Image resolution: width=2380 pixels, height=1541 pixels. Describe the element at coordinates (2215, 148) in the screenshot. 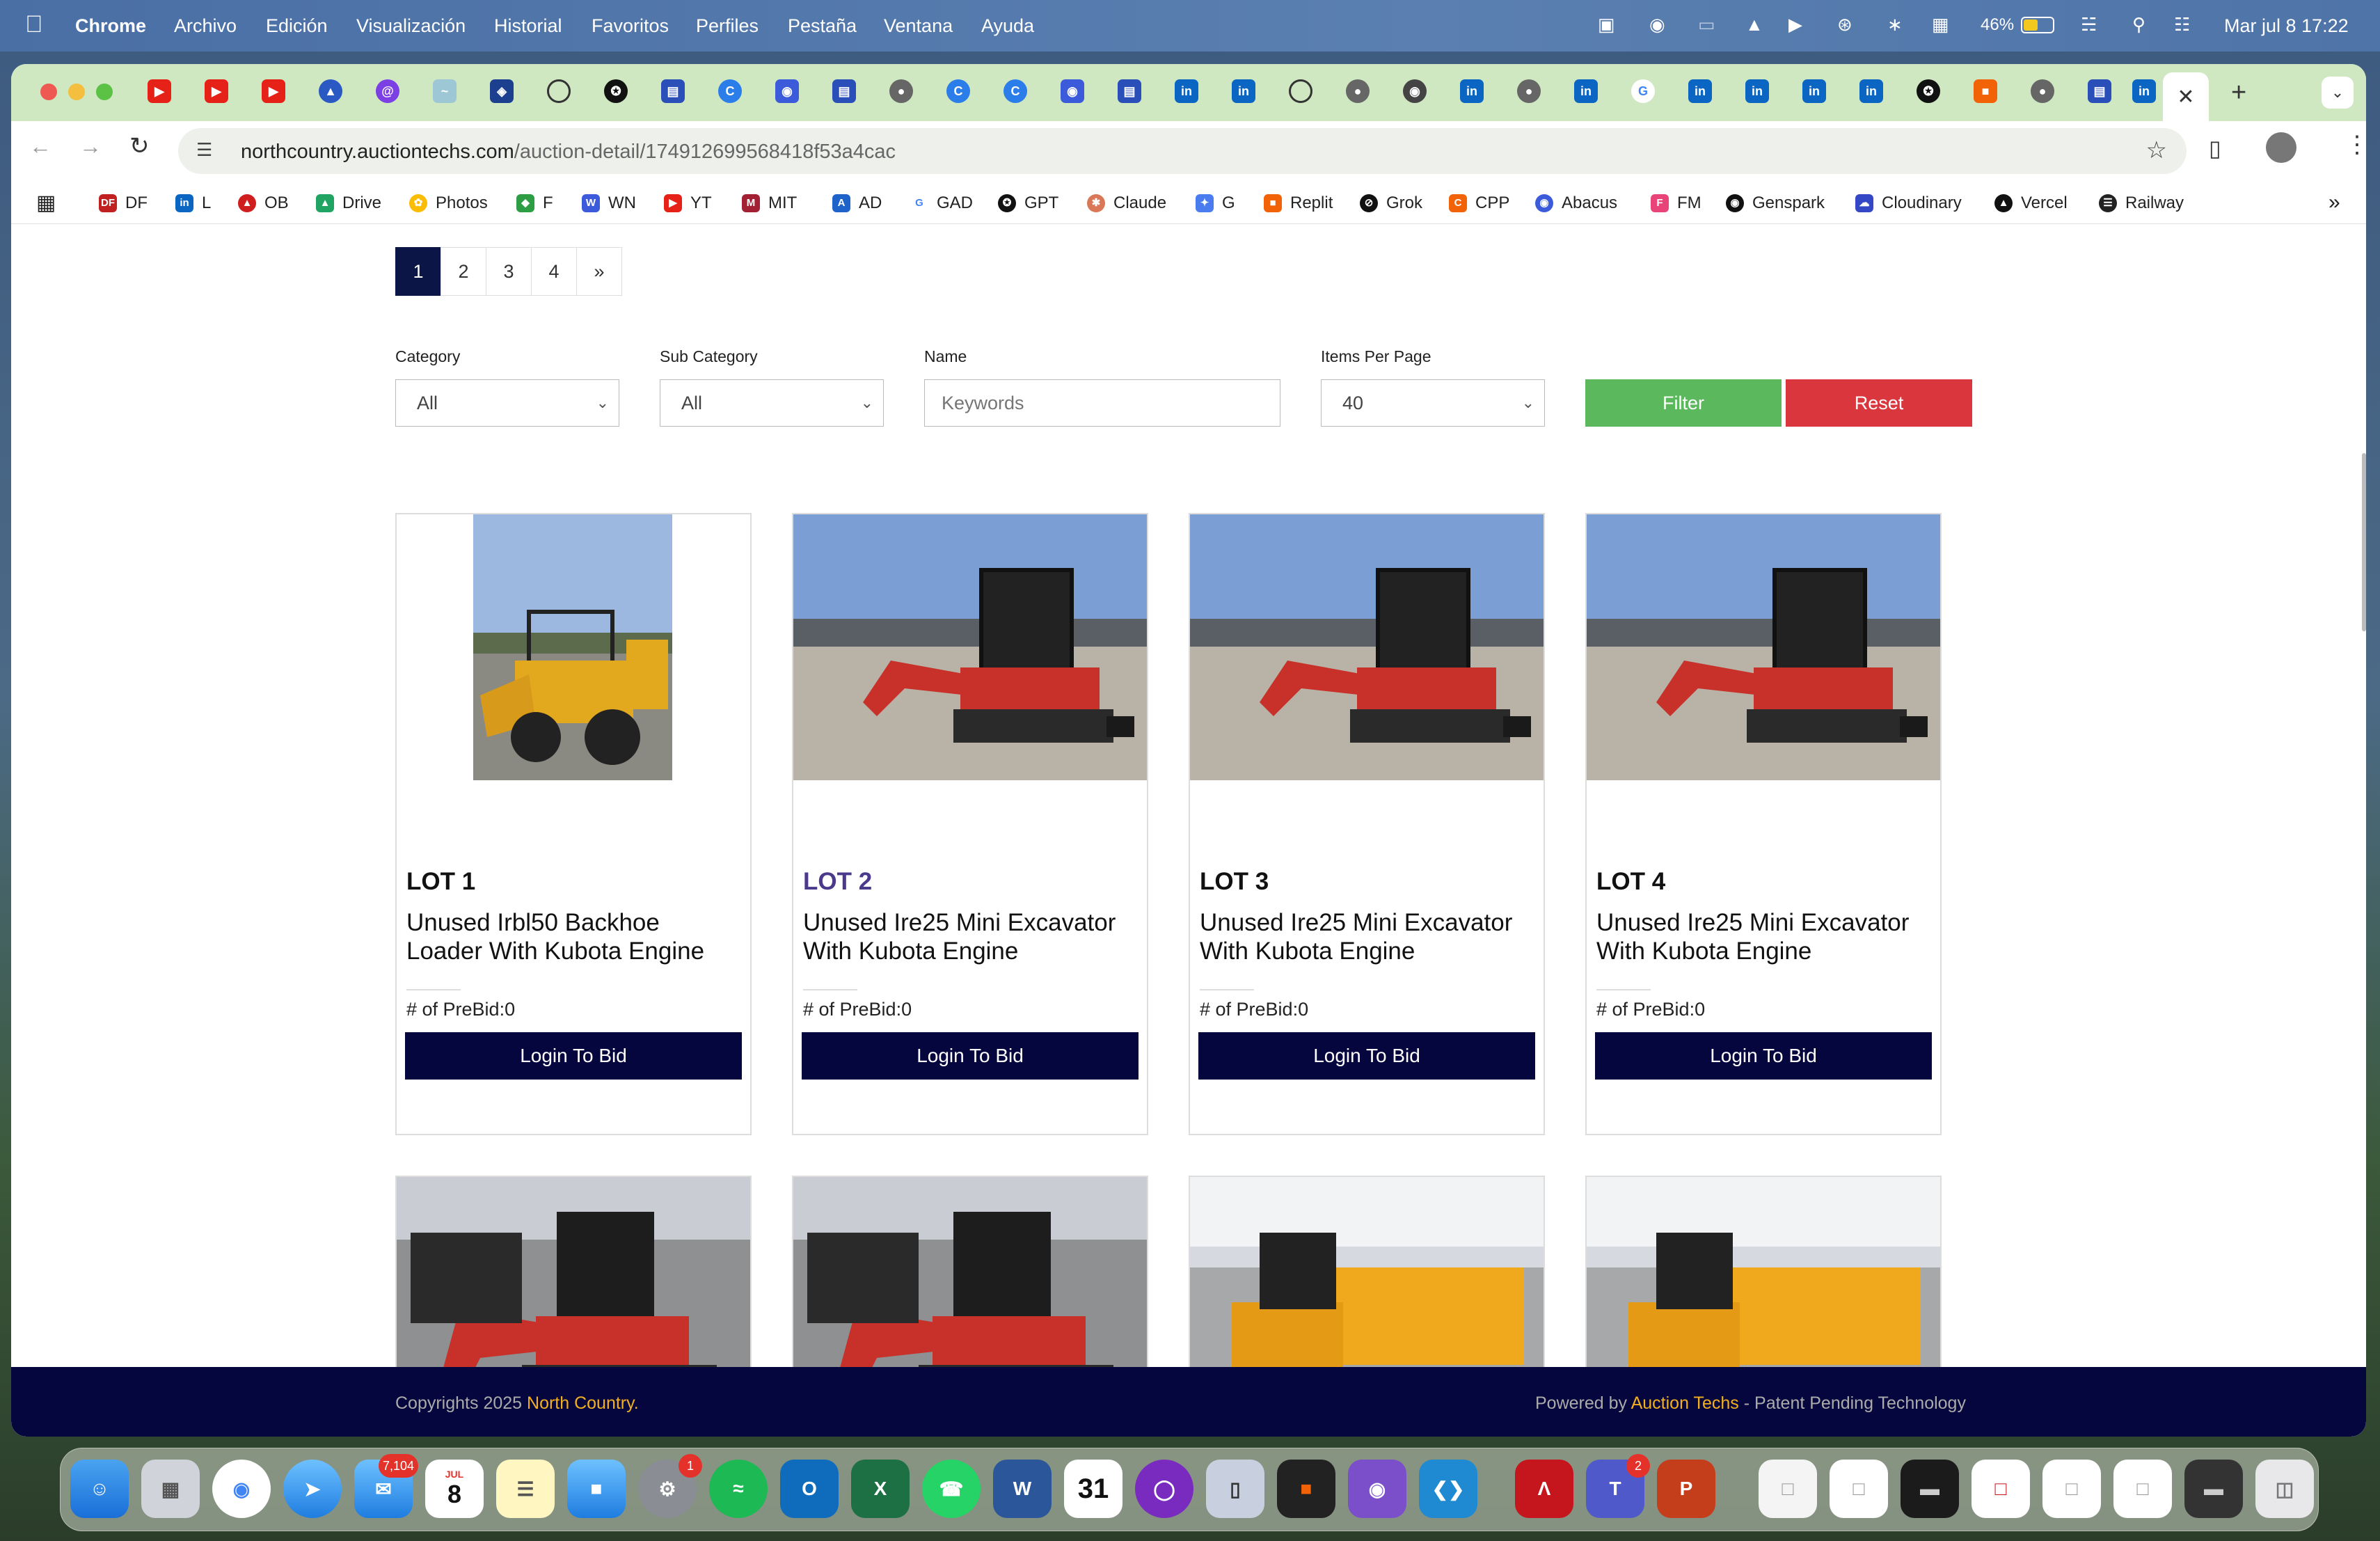

I see `extensions-icon: ▯` at that location.